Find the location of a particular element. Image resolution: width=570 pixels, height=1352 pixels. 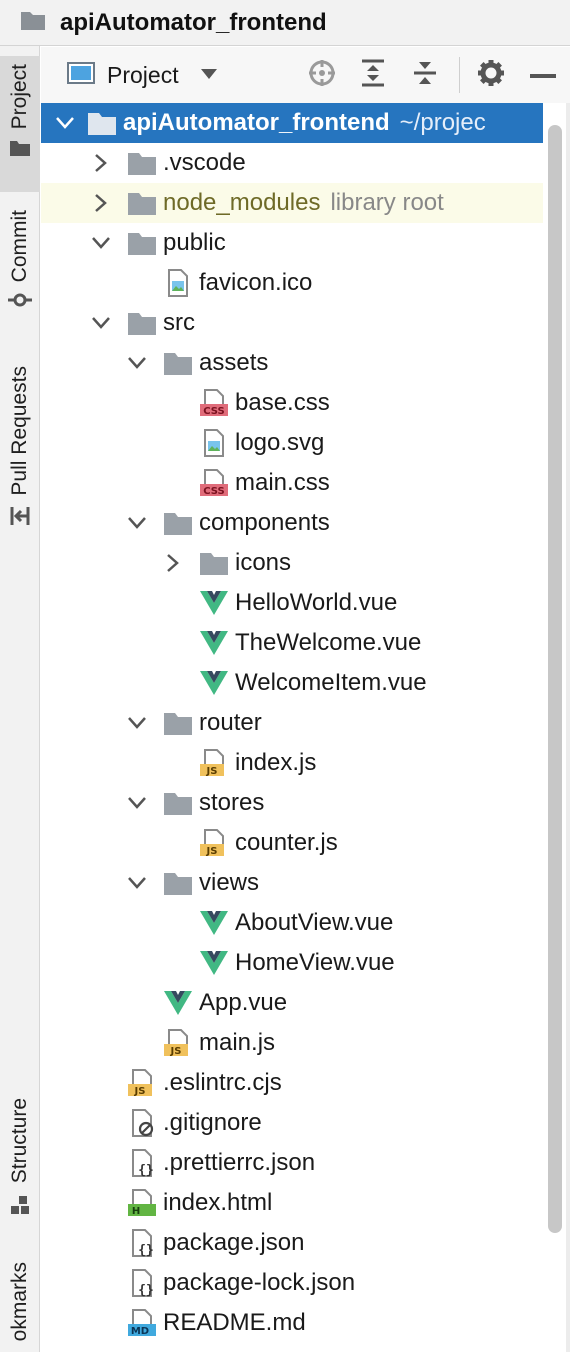

sidebar-item-bookmarks: okmarks is located at coordinates (20, 1307).